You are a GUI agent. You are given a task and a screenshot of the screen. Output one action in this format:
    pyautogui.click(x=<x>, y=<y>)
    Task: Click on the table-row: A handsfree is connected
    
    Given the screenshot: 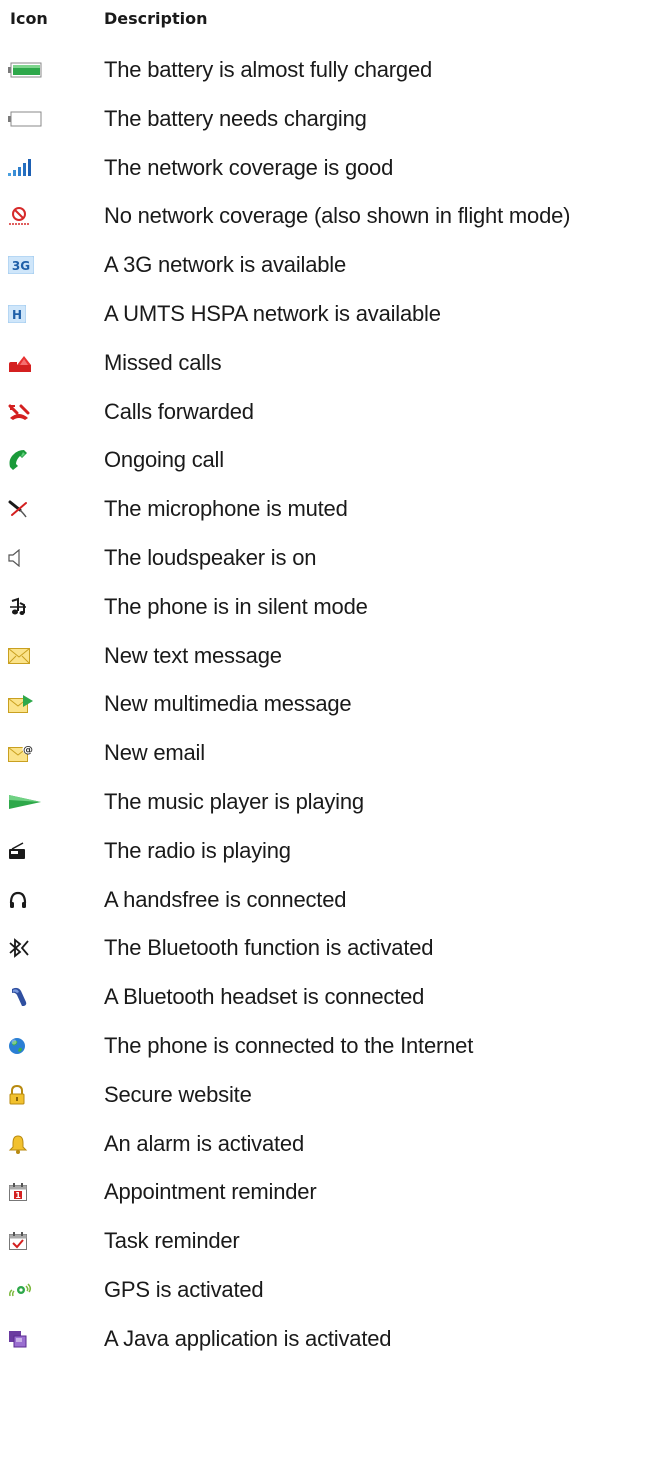 What is the action you would take?
    pyautogui.click(x=333, y=904)
    